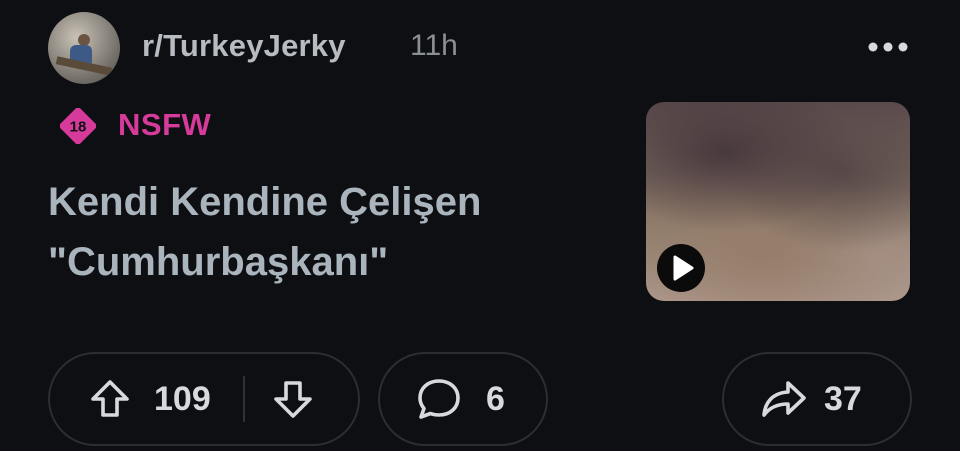 The width and height of the screenshot is (960, 451). I want to click on comment-icon-wrap, so click(439, 399).